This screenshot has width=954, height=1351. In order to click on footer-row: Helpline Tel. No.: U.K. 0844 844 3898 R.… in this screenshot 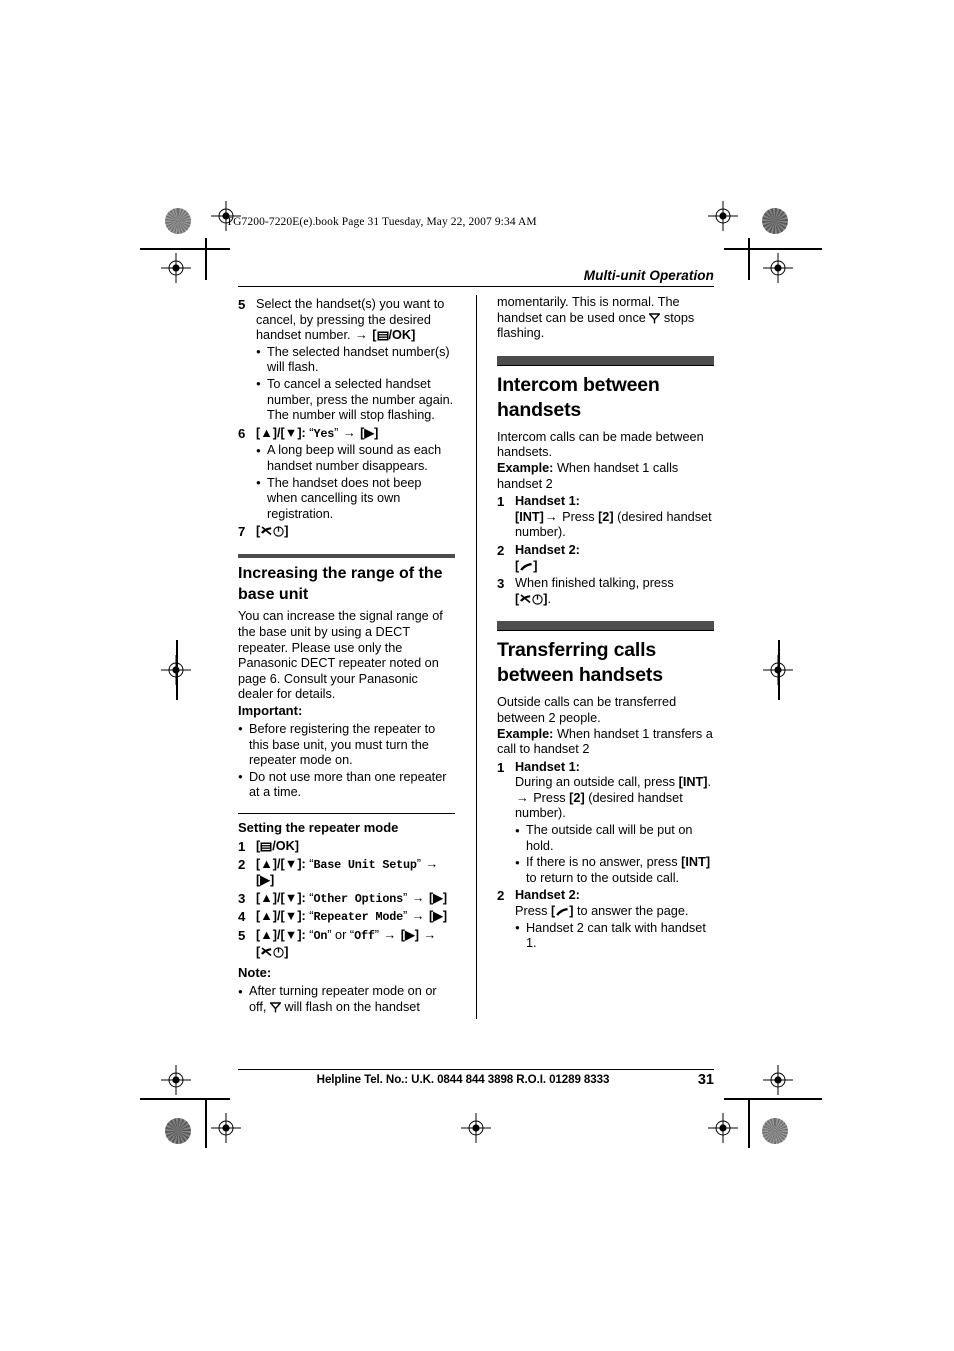, I will do `click(476, 1081)`.